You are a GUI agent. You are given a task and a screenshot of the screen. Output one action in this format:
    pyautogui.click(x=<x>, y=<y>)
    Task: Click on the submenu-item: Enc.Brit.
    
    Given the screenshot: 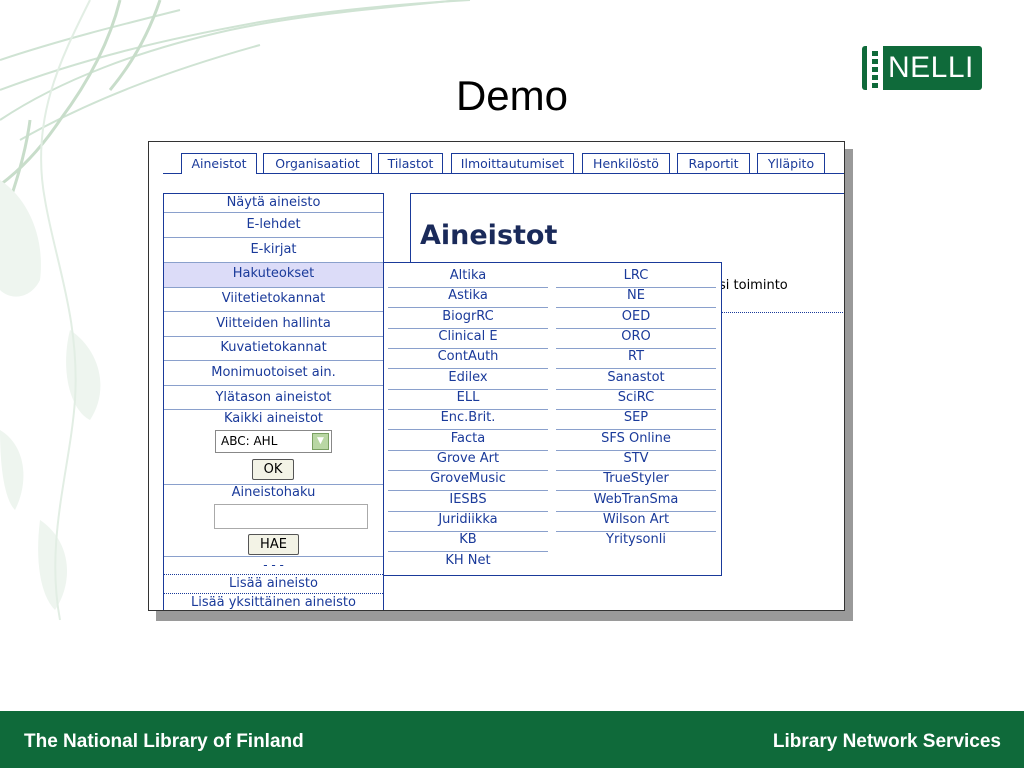 What is the action you would take?
    pyautogui.click(x=468, y=417)
    